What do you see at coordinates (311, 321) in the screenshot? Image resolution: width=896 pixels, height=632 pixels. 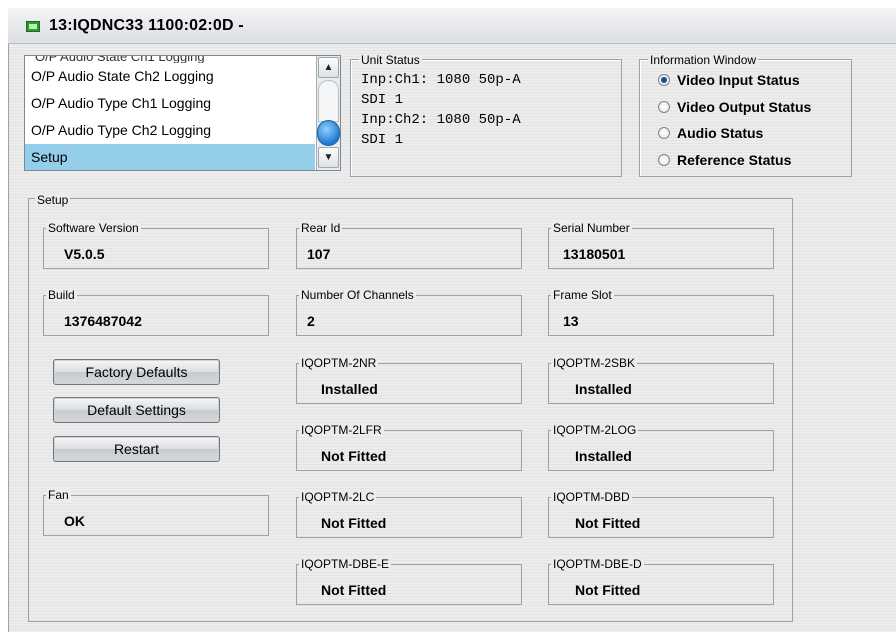 I see `number-of-channels-value: 2` at bounding box center [311, 321].